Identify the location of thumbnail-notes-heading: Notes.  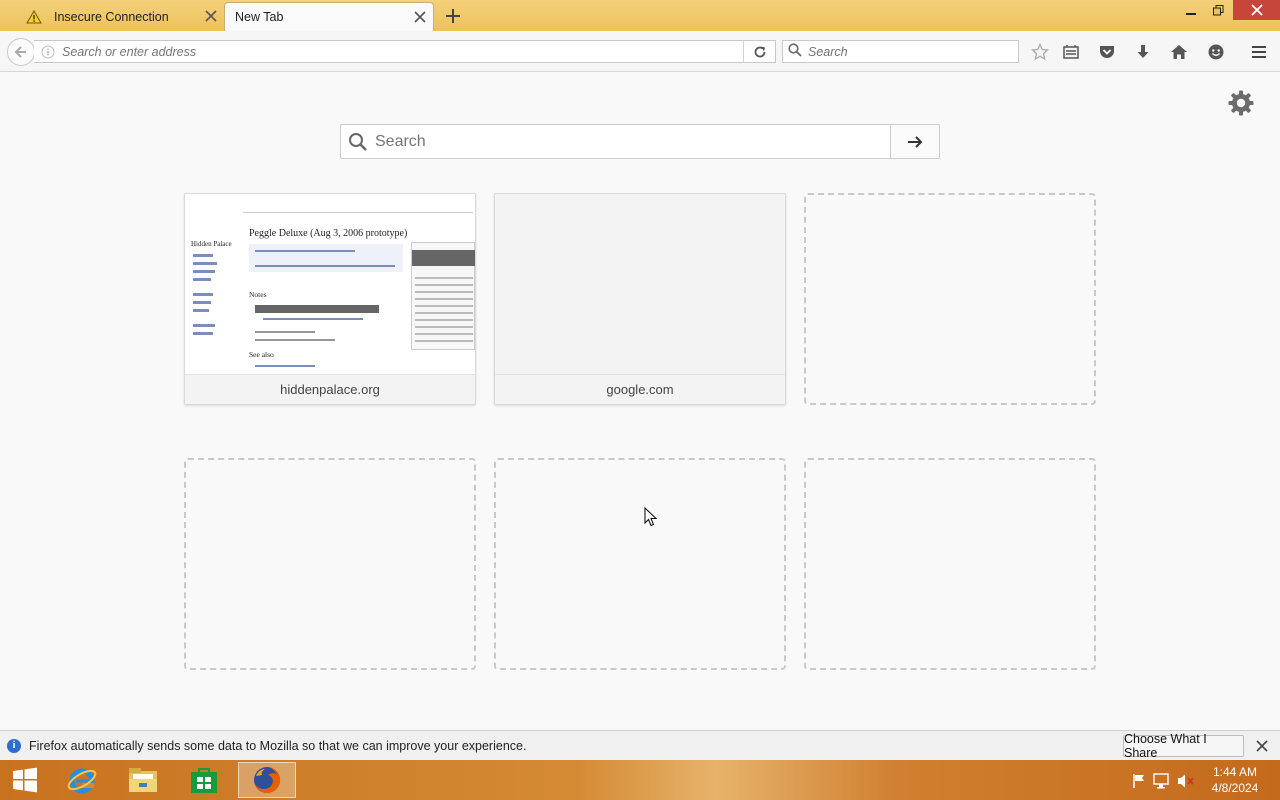
(258, 294).